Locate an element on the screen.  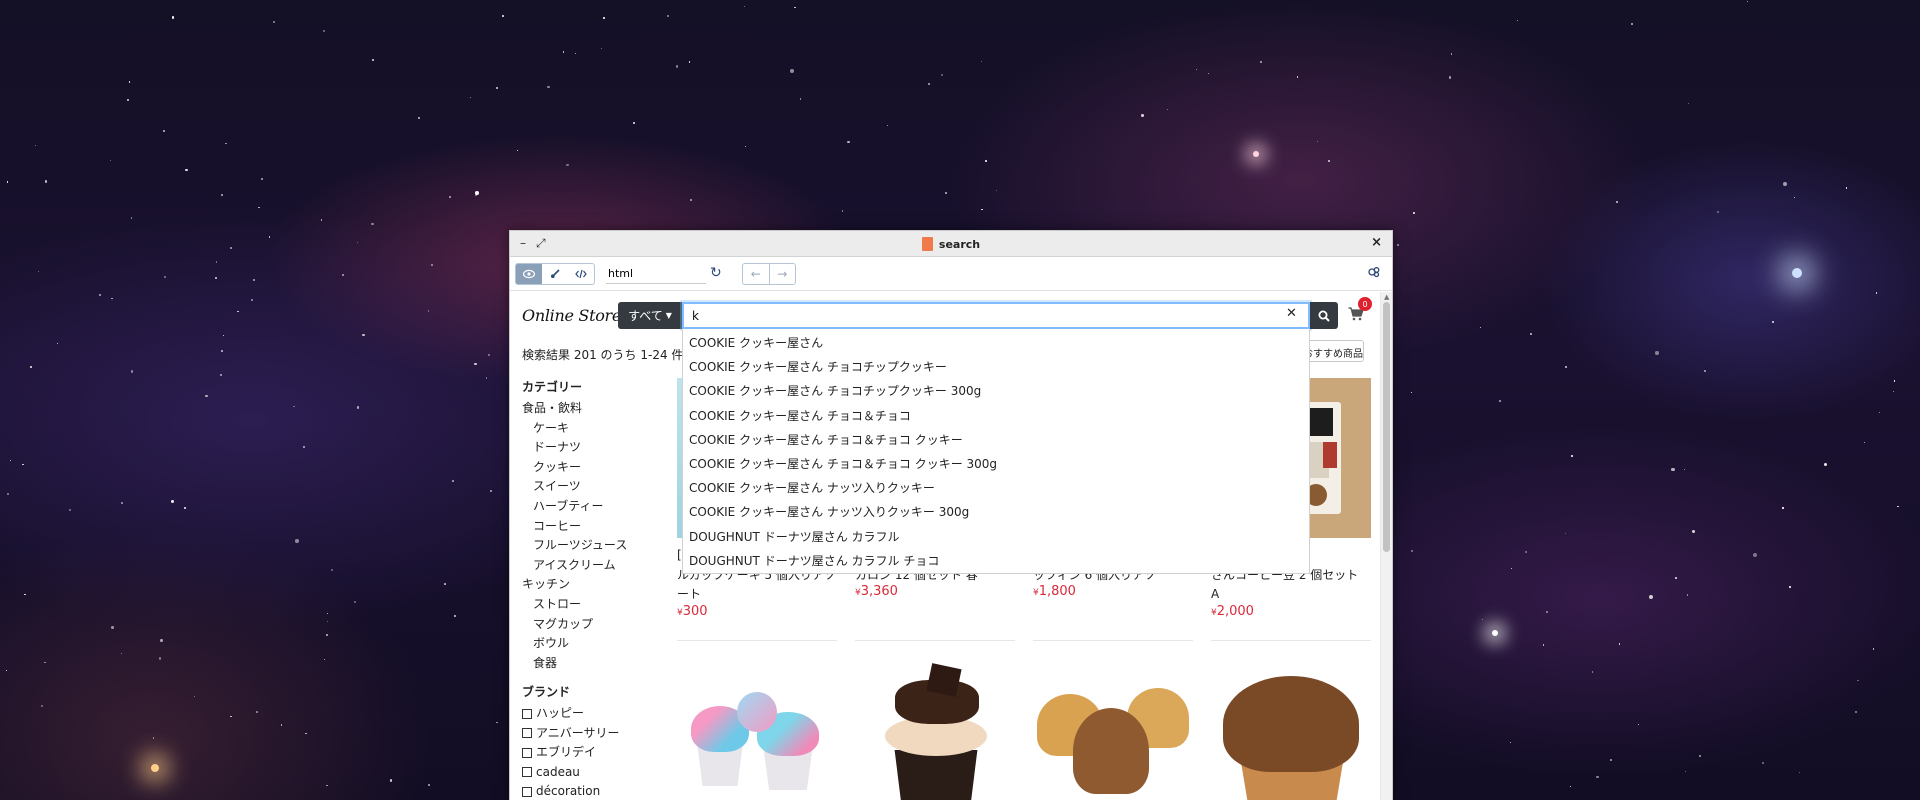
sidebar-subcategory: フルーツジュース is located at coordinates (592, 546).